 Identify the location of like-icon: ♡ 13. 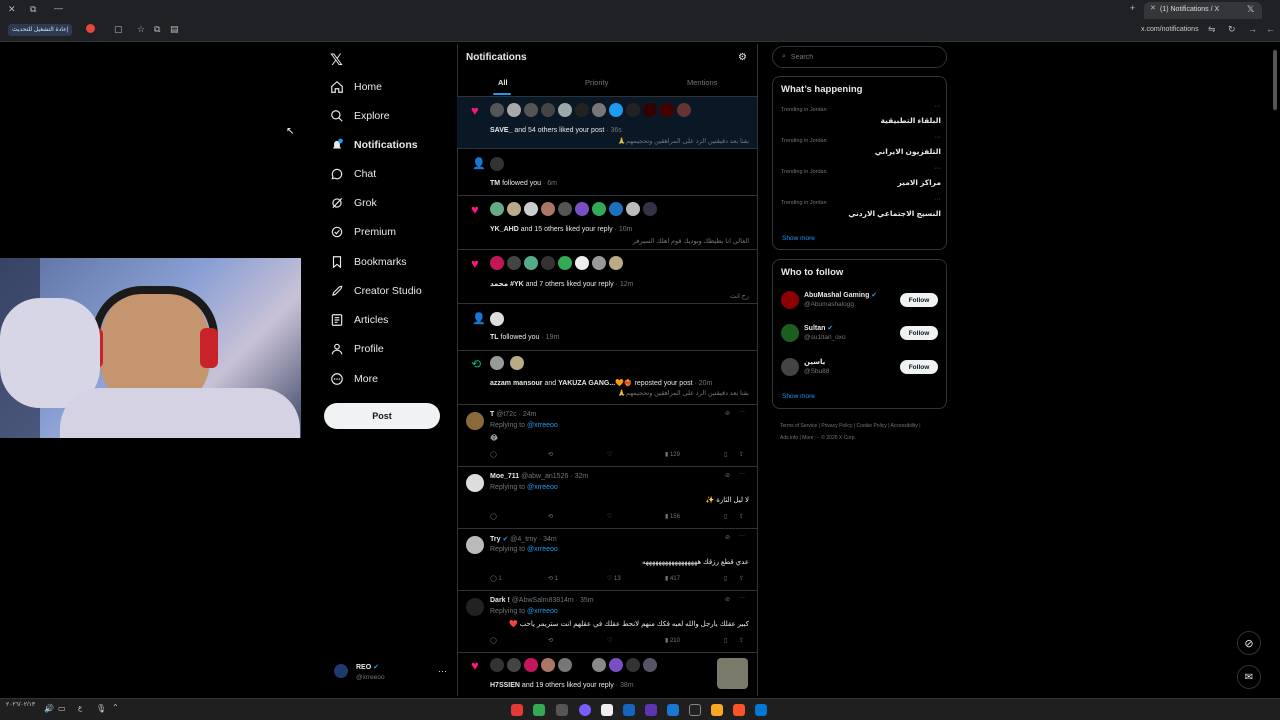
(614, 578).